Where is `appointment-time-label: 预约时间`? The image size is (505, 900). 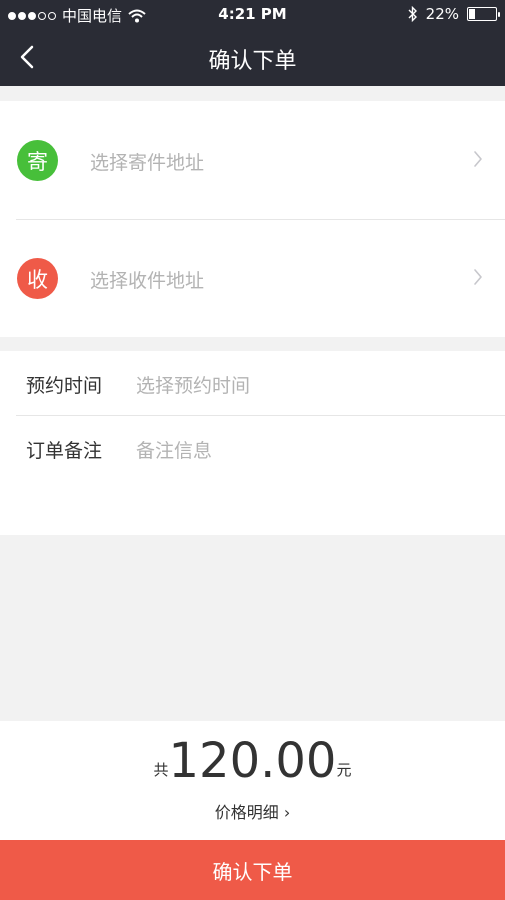
appointment-time-label: 预约时间 is located at coordinates (64, 386).